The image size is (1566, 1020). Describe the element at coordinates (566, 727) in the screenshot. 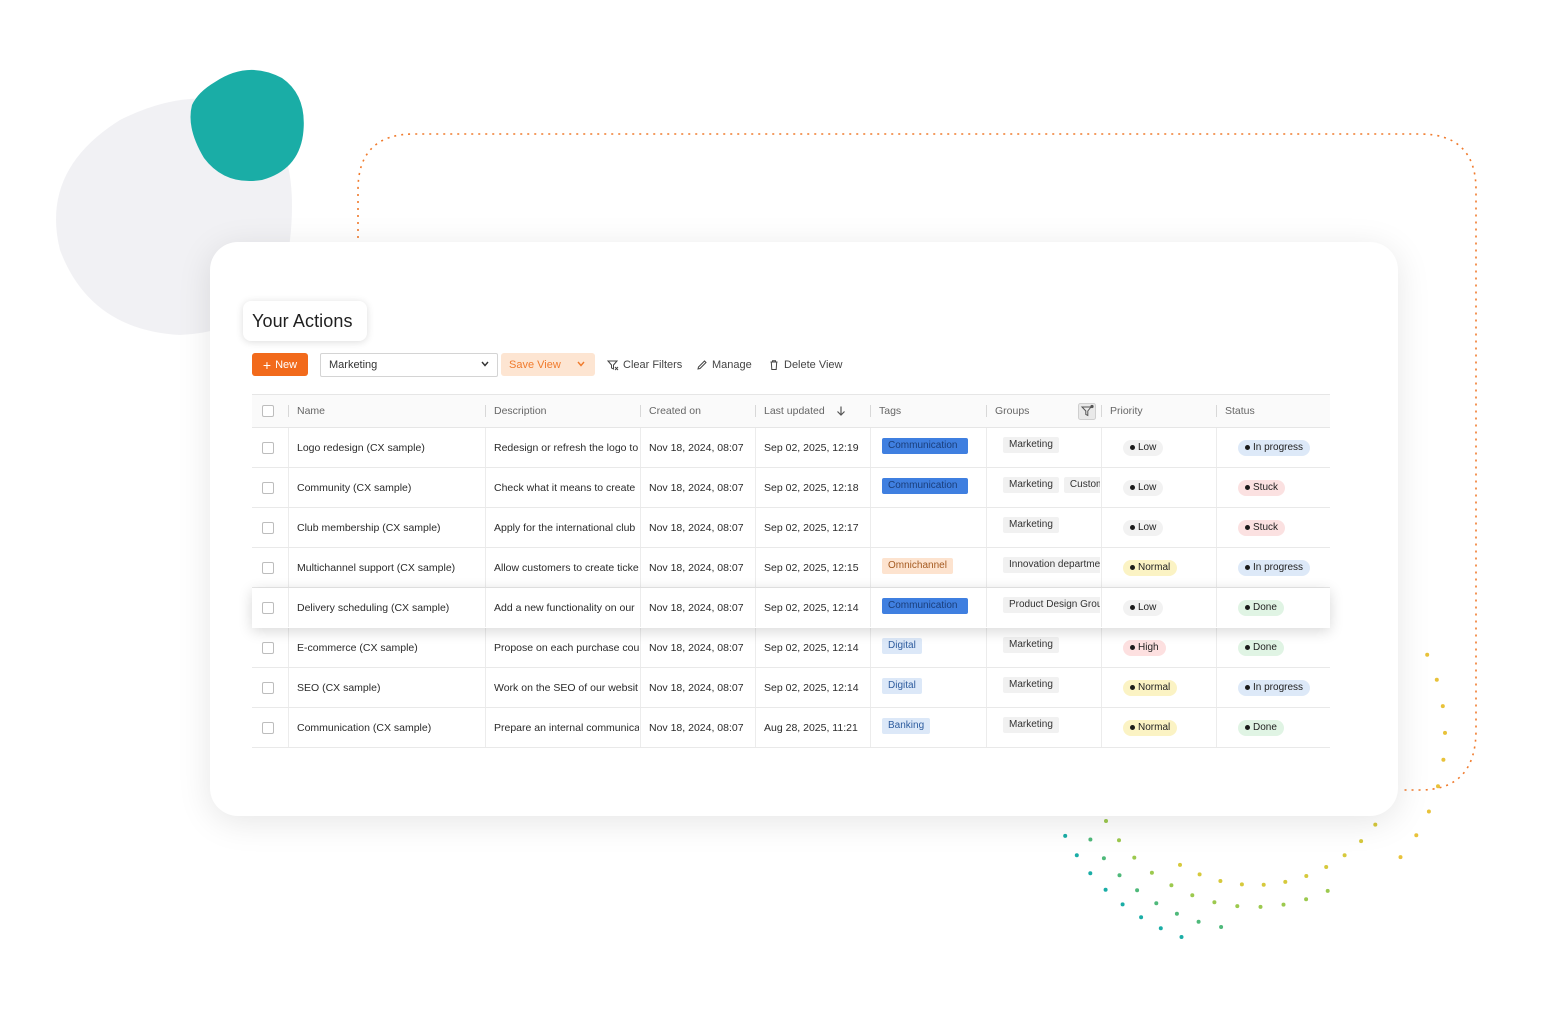

I see `row-description: Prepare an internal communica` at that location.